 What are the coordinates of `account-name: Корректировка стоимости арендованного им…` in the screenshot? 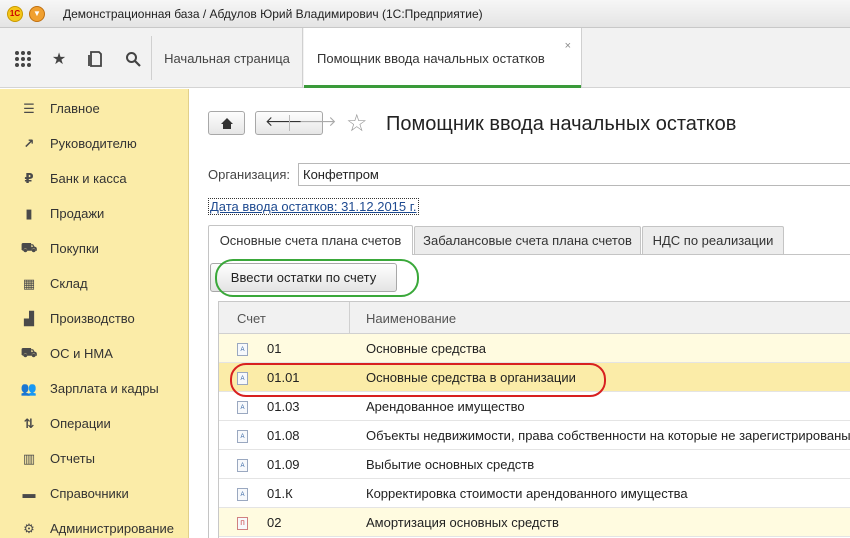 It's located at (527, 493).